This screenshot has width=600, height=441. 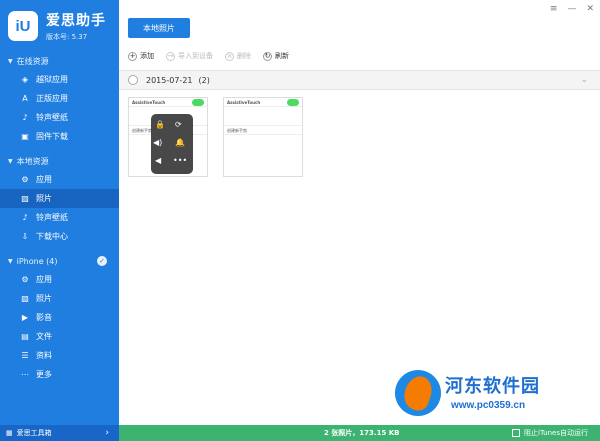 I want to click on app-title: 爱思助手, so click(x=76, y=21).